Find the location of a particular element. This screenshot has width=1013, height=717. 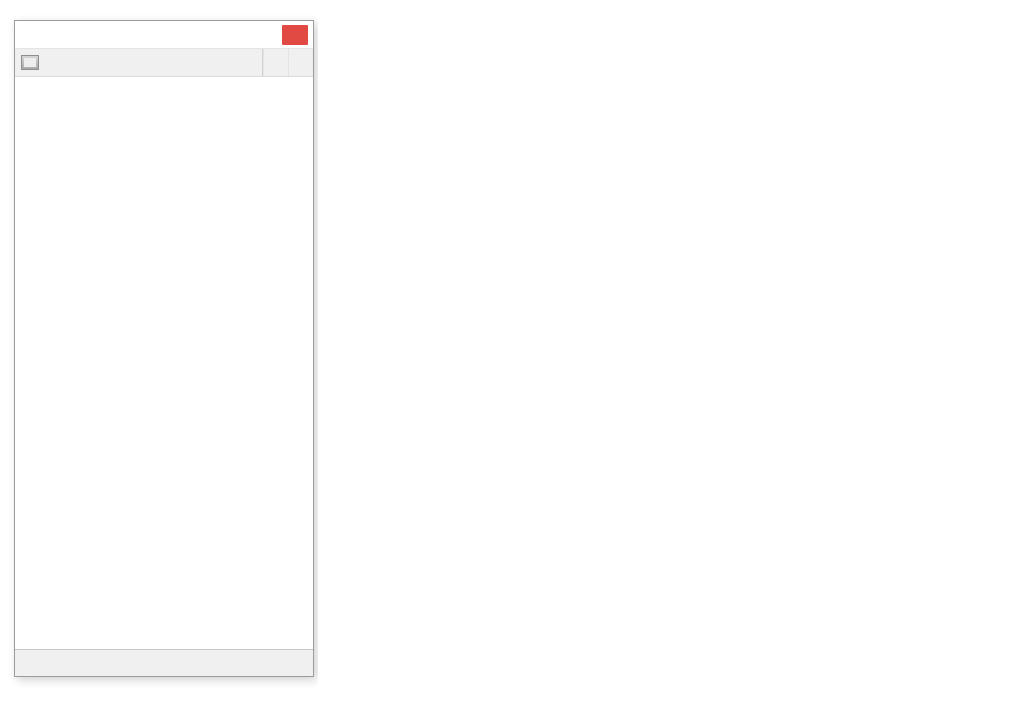

analysis-selector is located at coordinates (164, 63).